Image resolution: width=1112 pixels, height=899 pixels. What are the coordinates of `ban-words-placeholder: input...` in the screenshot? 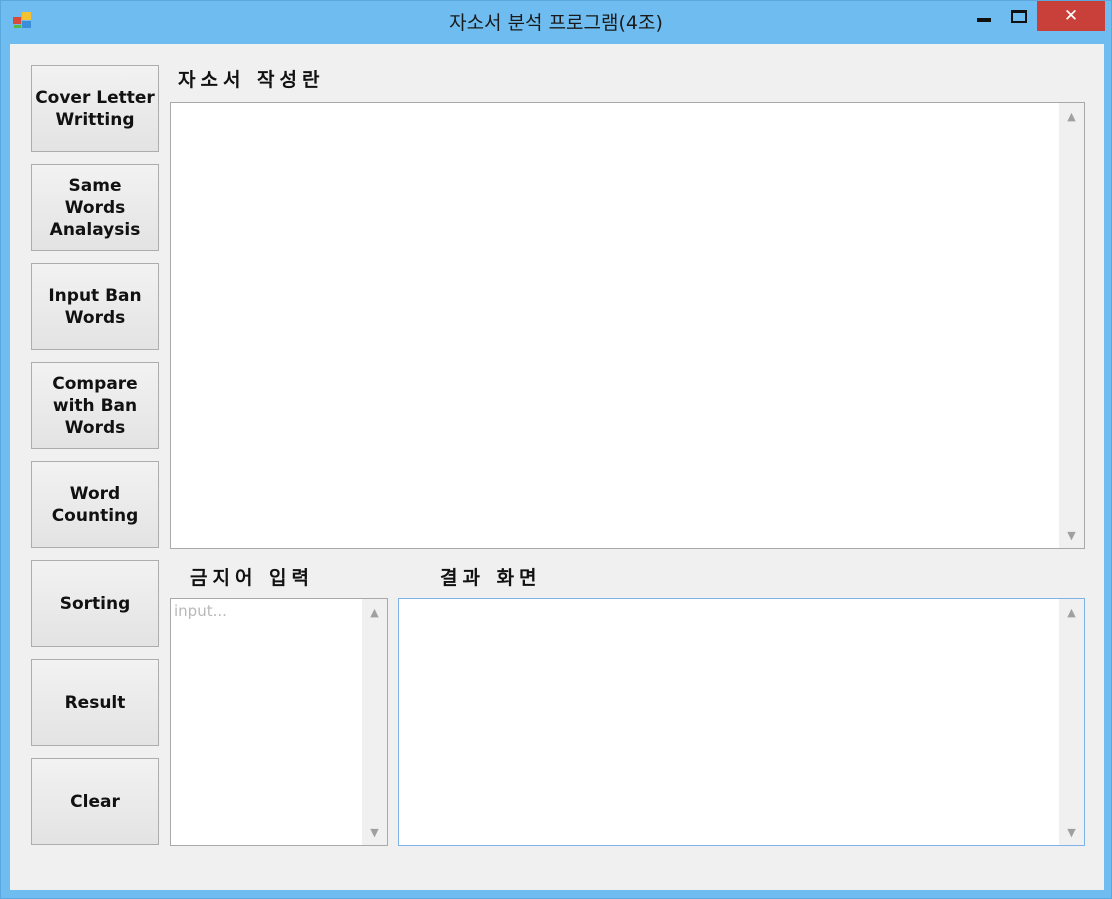 It's located at (200, 611).